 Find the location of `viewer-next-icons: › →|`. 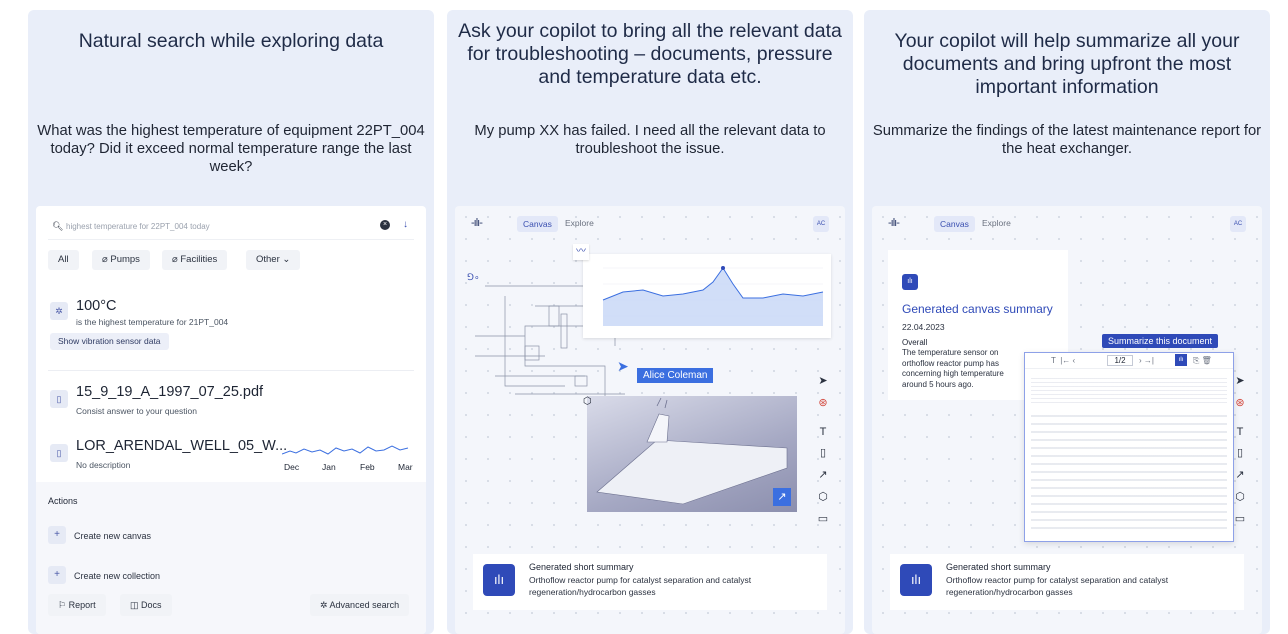

viewer-next-icons: › →| is located at coordinates (1146, 360).